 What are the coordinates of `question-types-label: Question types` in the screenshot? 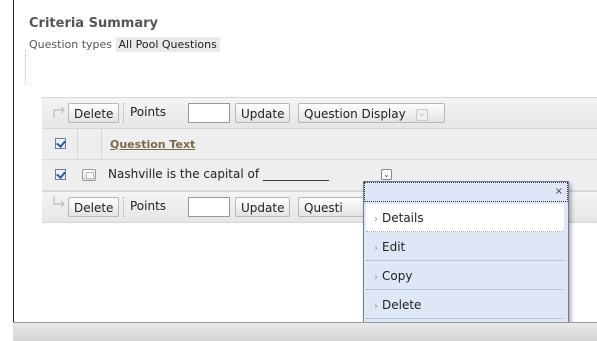 It's located at (70, 44).